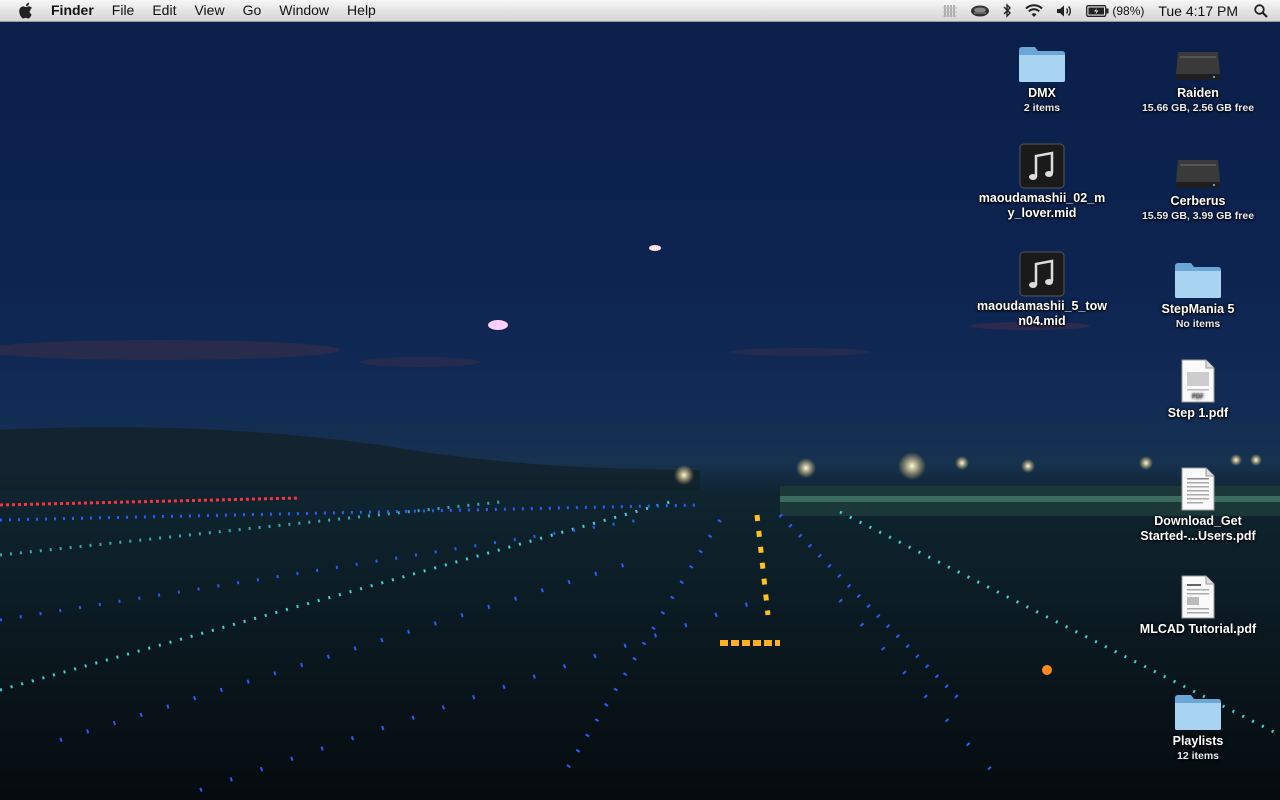 This screenshot has width=1280, height=800. I want to click on desktop-item-download-pdf: Download_Get Started-...Users.pdf, so click(1198, 502).